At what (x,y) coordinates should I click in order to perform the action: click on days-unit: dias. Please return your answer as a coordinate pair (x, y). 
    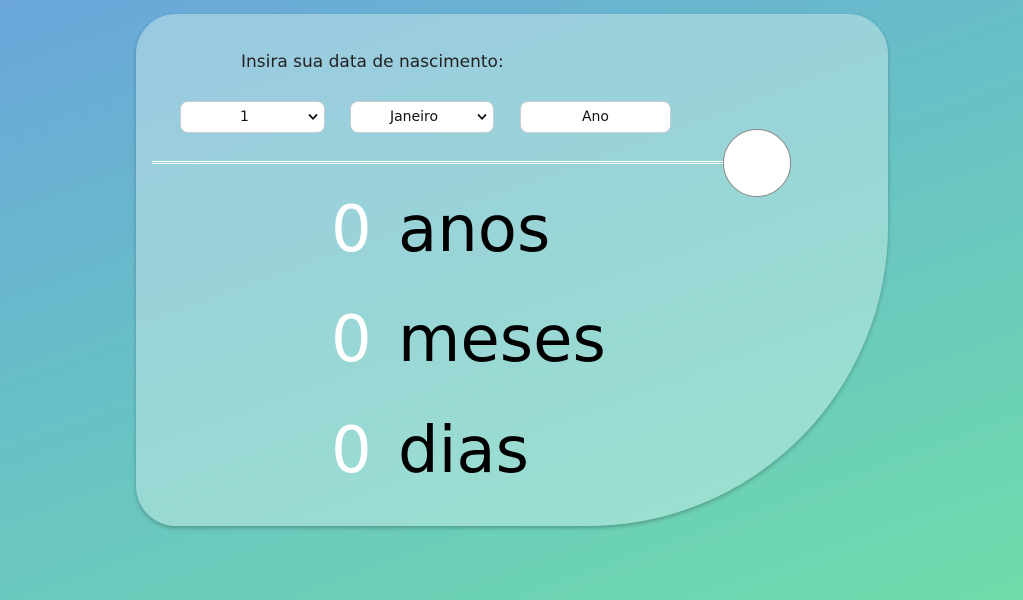
    Looking at the image, I should click on (463, 451).